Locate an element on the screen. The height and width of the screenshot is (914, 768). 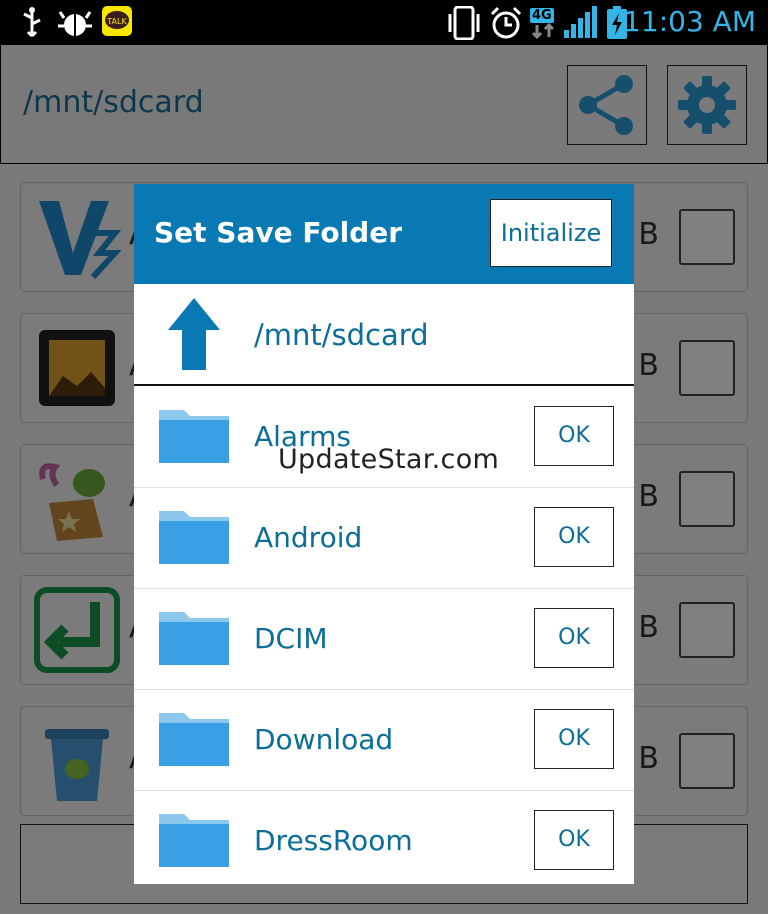
vibrate-icon is located at coordinates (464, 24).